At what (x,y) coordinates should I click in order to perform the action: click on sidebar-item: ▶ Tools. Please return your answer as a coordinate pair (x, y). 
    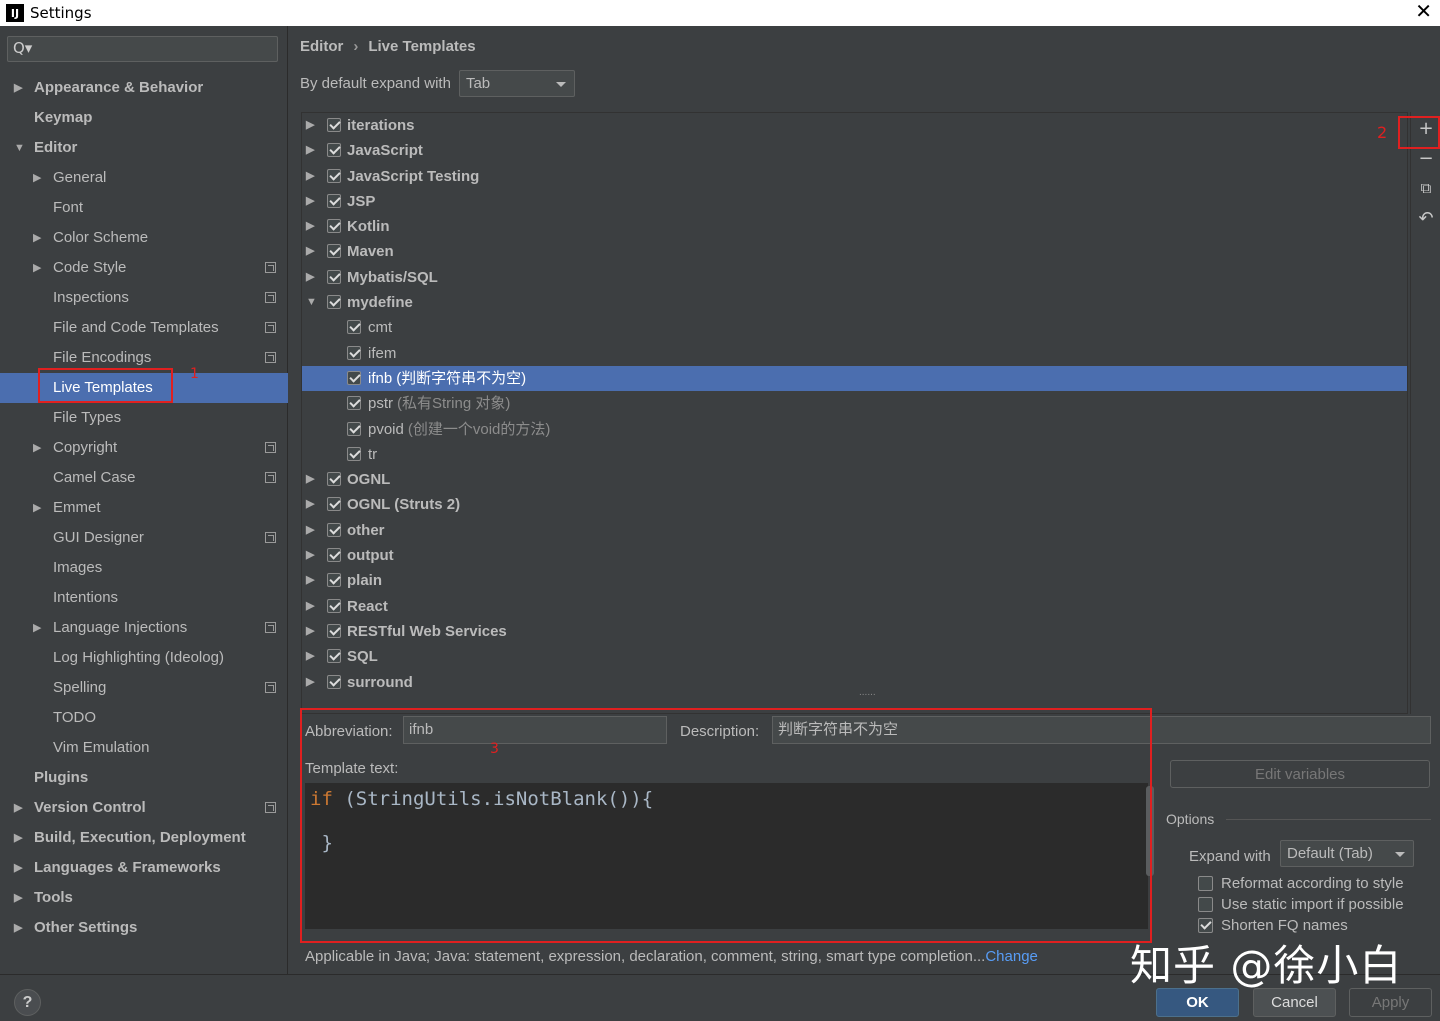
    Looking at the image, I should click on (144, 898).